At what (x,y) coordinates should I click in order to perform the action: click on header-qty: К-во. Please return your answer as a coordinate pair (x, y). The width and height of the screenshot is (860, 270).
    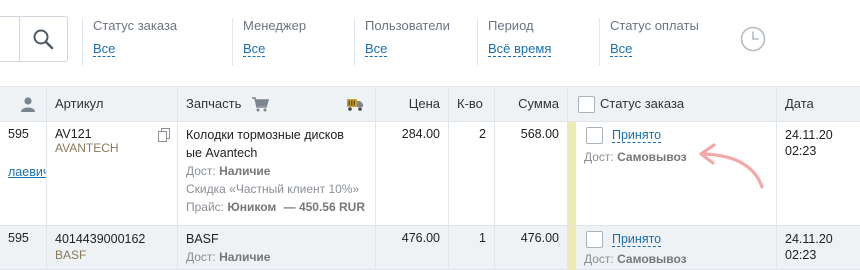
    Looking at the image, I should click on (471, 104).